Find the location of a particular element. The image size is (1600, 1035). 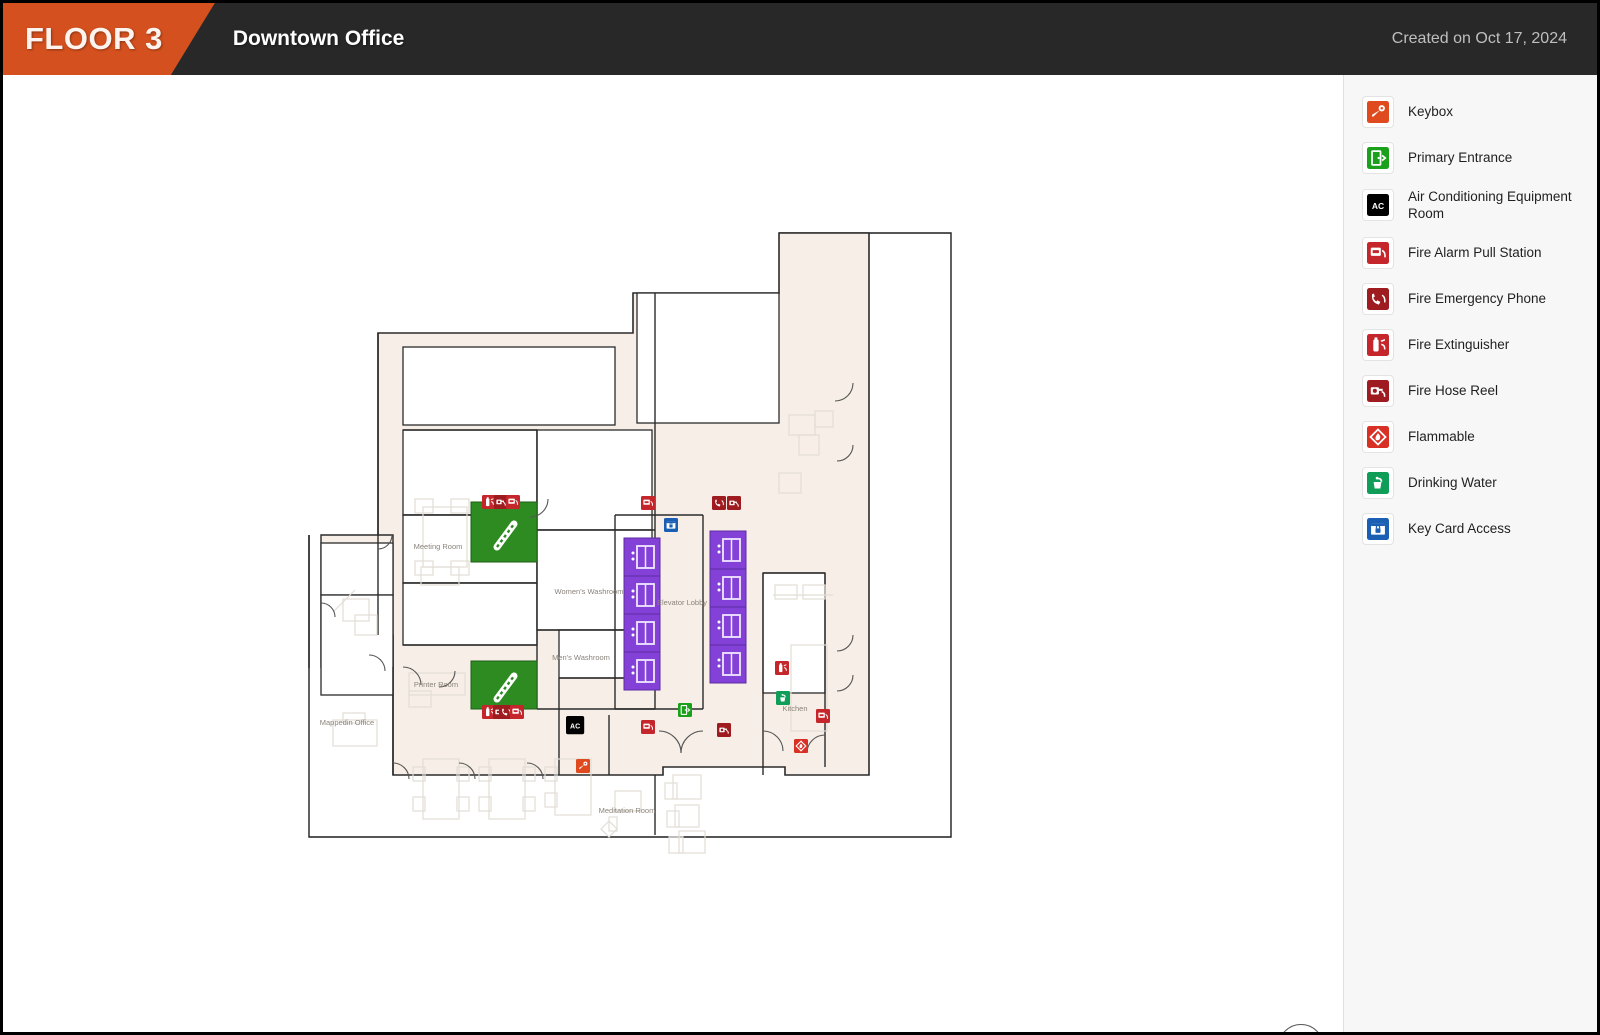

marker-fire-phone is located at coordinates (719, 503).